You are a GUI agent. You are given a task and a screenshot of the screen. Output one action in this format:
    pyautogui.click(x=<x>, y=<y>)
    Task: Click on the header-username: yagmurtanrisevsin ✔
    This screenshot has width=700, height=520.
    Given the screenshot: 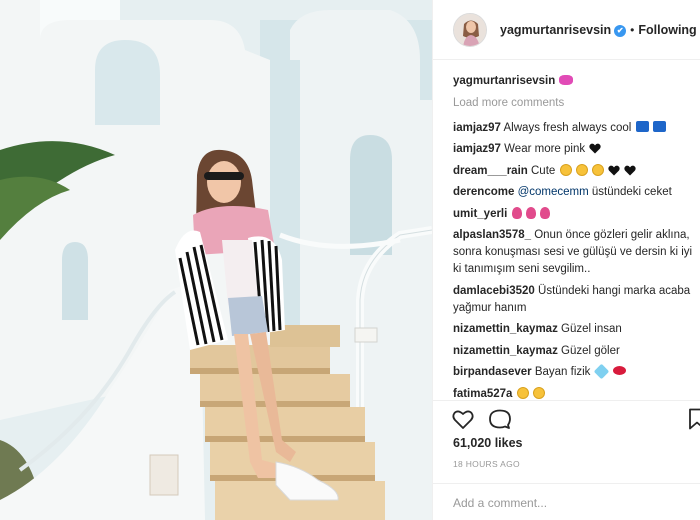 What is the action you would take?
    pyautogui.click(x=563, y=30)
    